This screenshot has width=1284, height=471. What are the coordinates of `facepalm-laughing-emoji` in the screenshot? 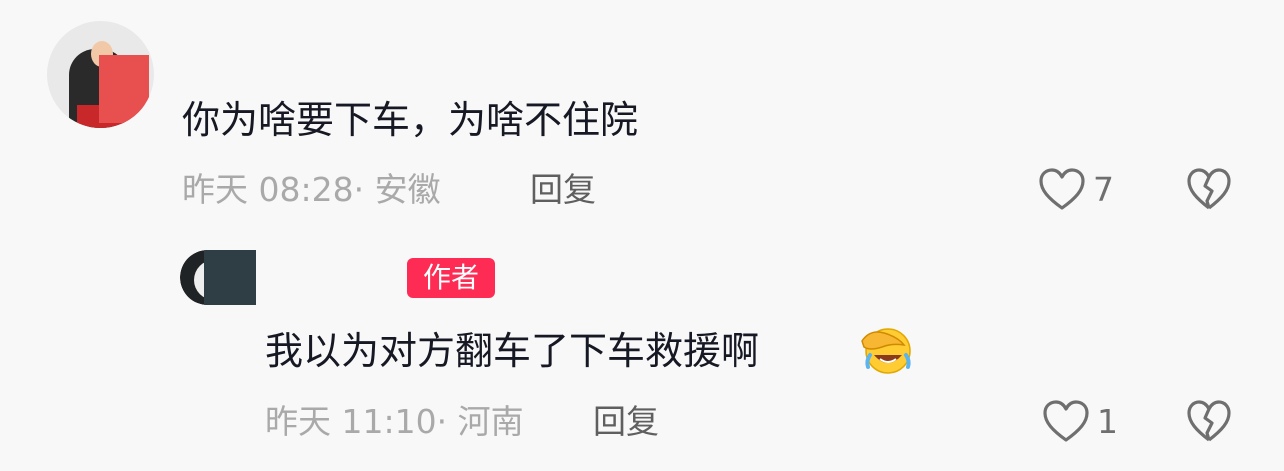 It's located at (886, 351).